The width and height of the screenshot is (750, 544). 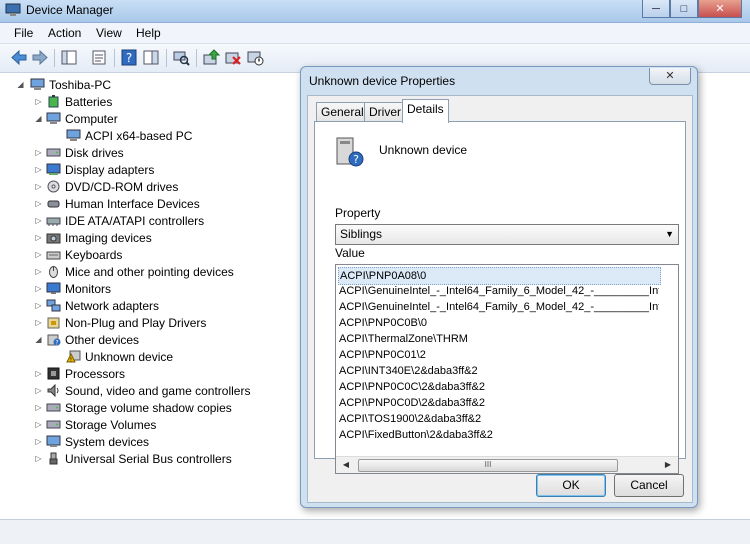 I want to click on tree-item-processors: ▷ Processors, so click(x=79, y=373).